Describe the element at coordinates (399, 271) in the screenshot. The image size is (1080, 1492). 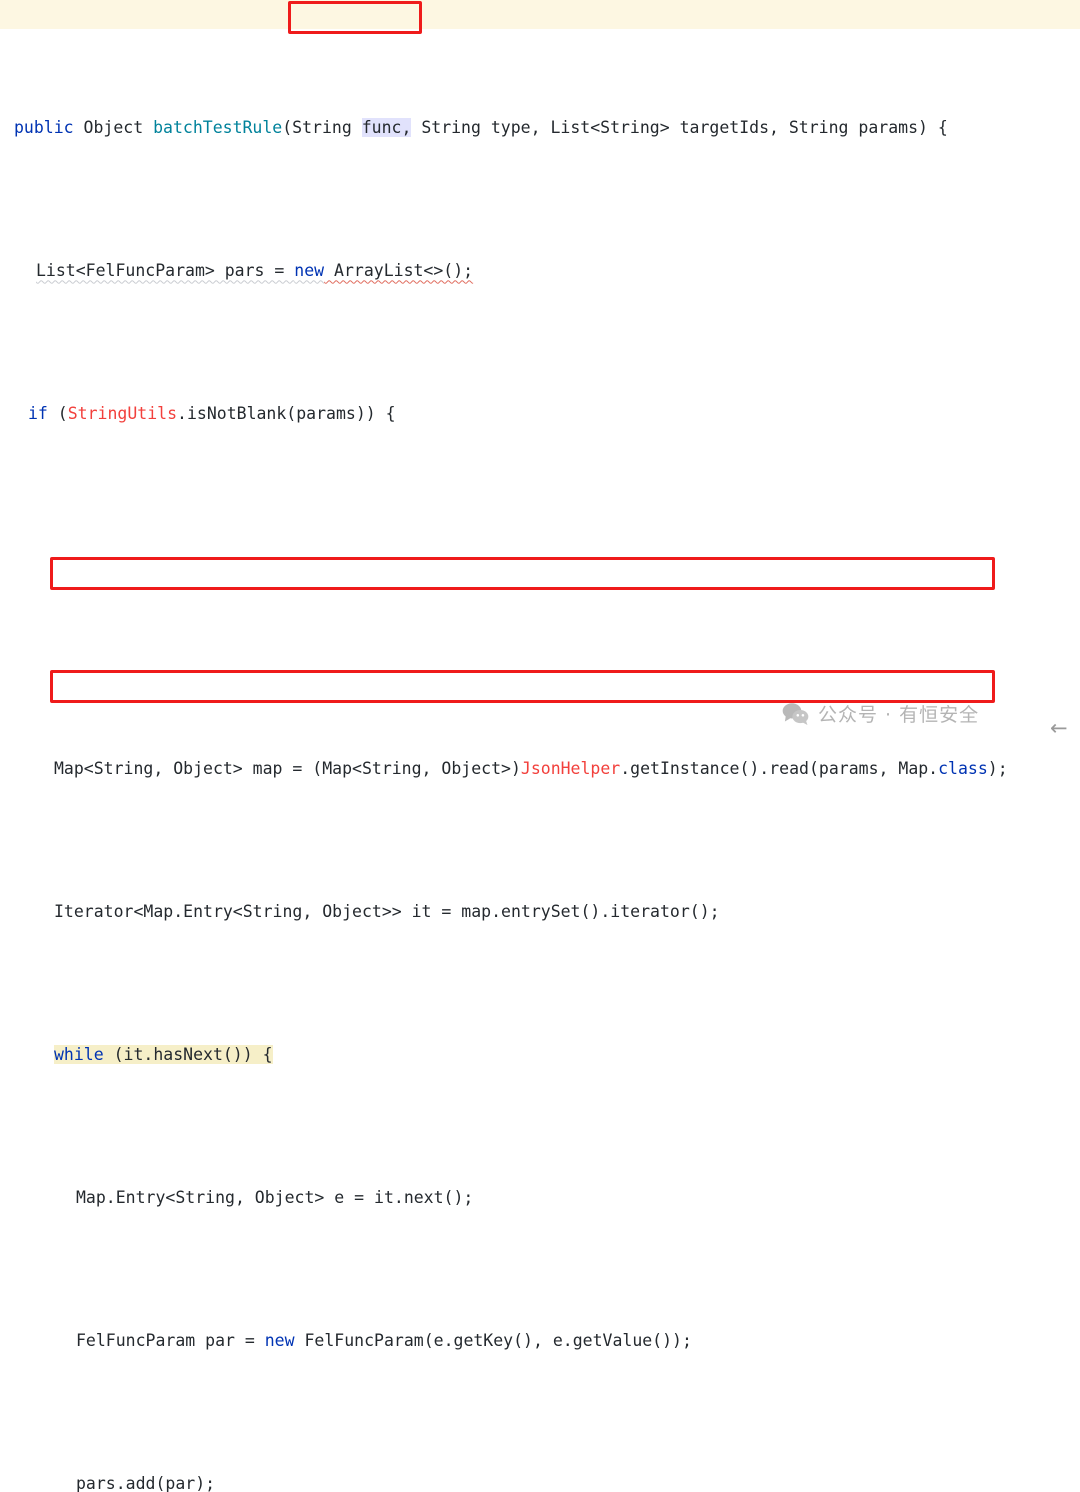
I see `token-text: ArrayList<>();` at that location.